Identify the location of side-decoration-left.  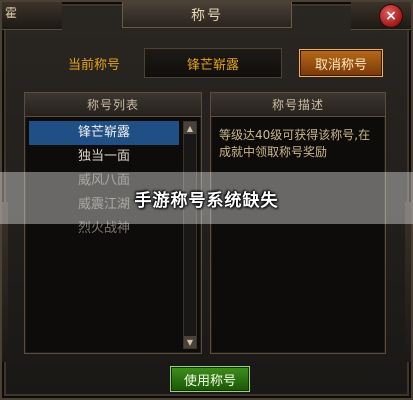
(5, 282).